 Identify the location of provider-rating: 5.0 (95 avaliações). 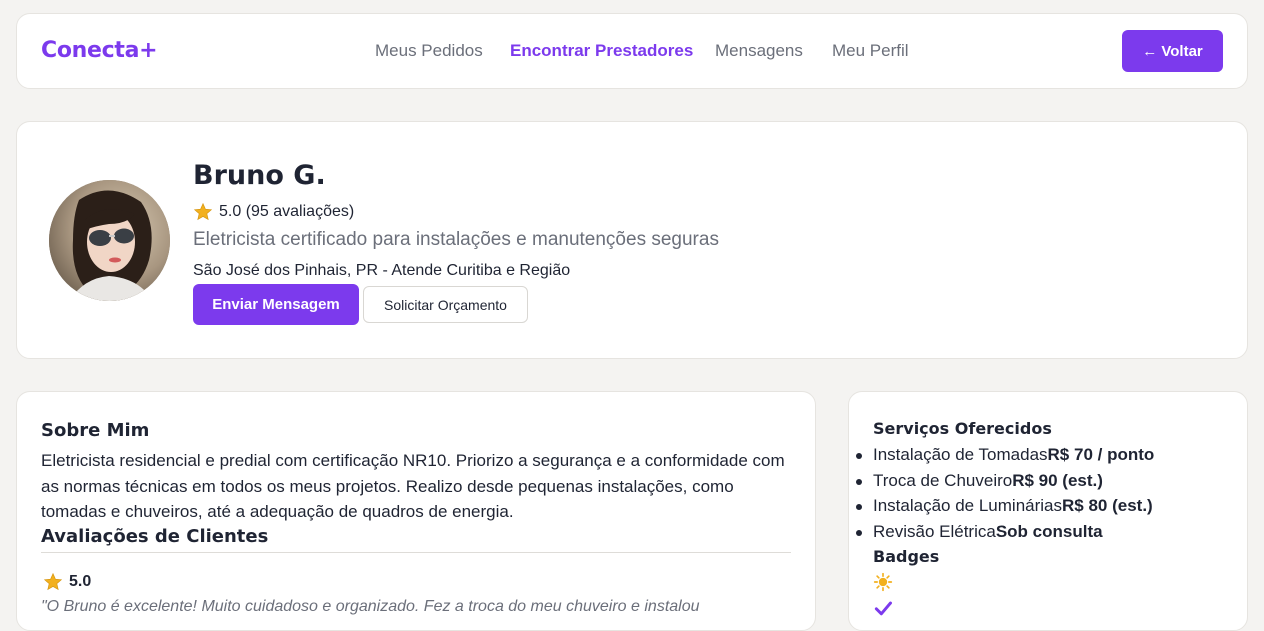
(273, 212).